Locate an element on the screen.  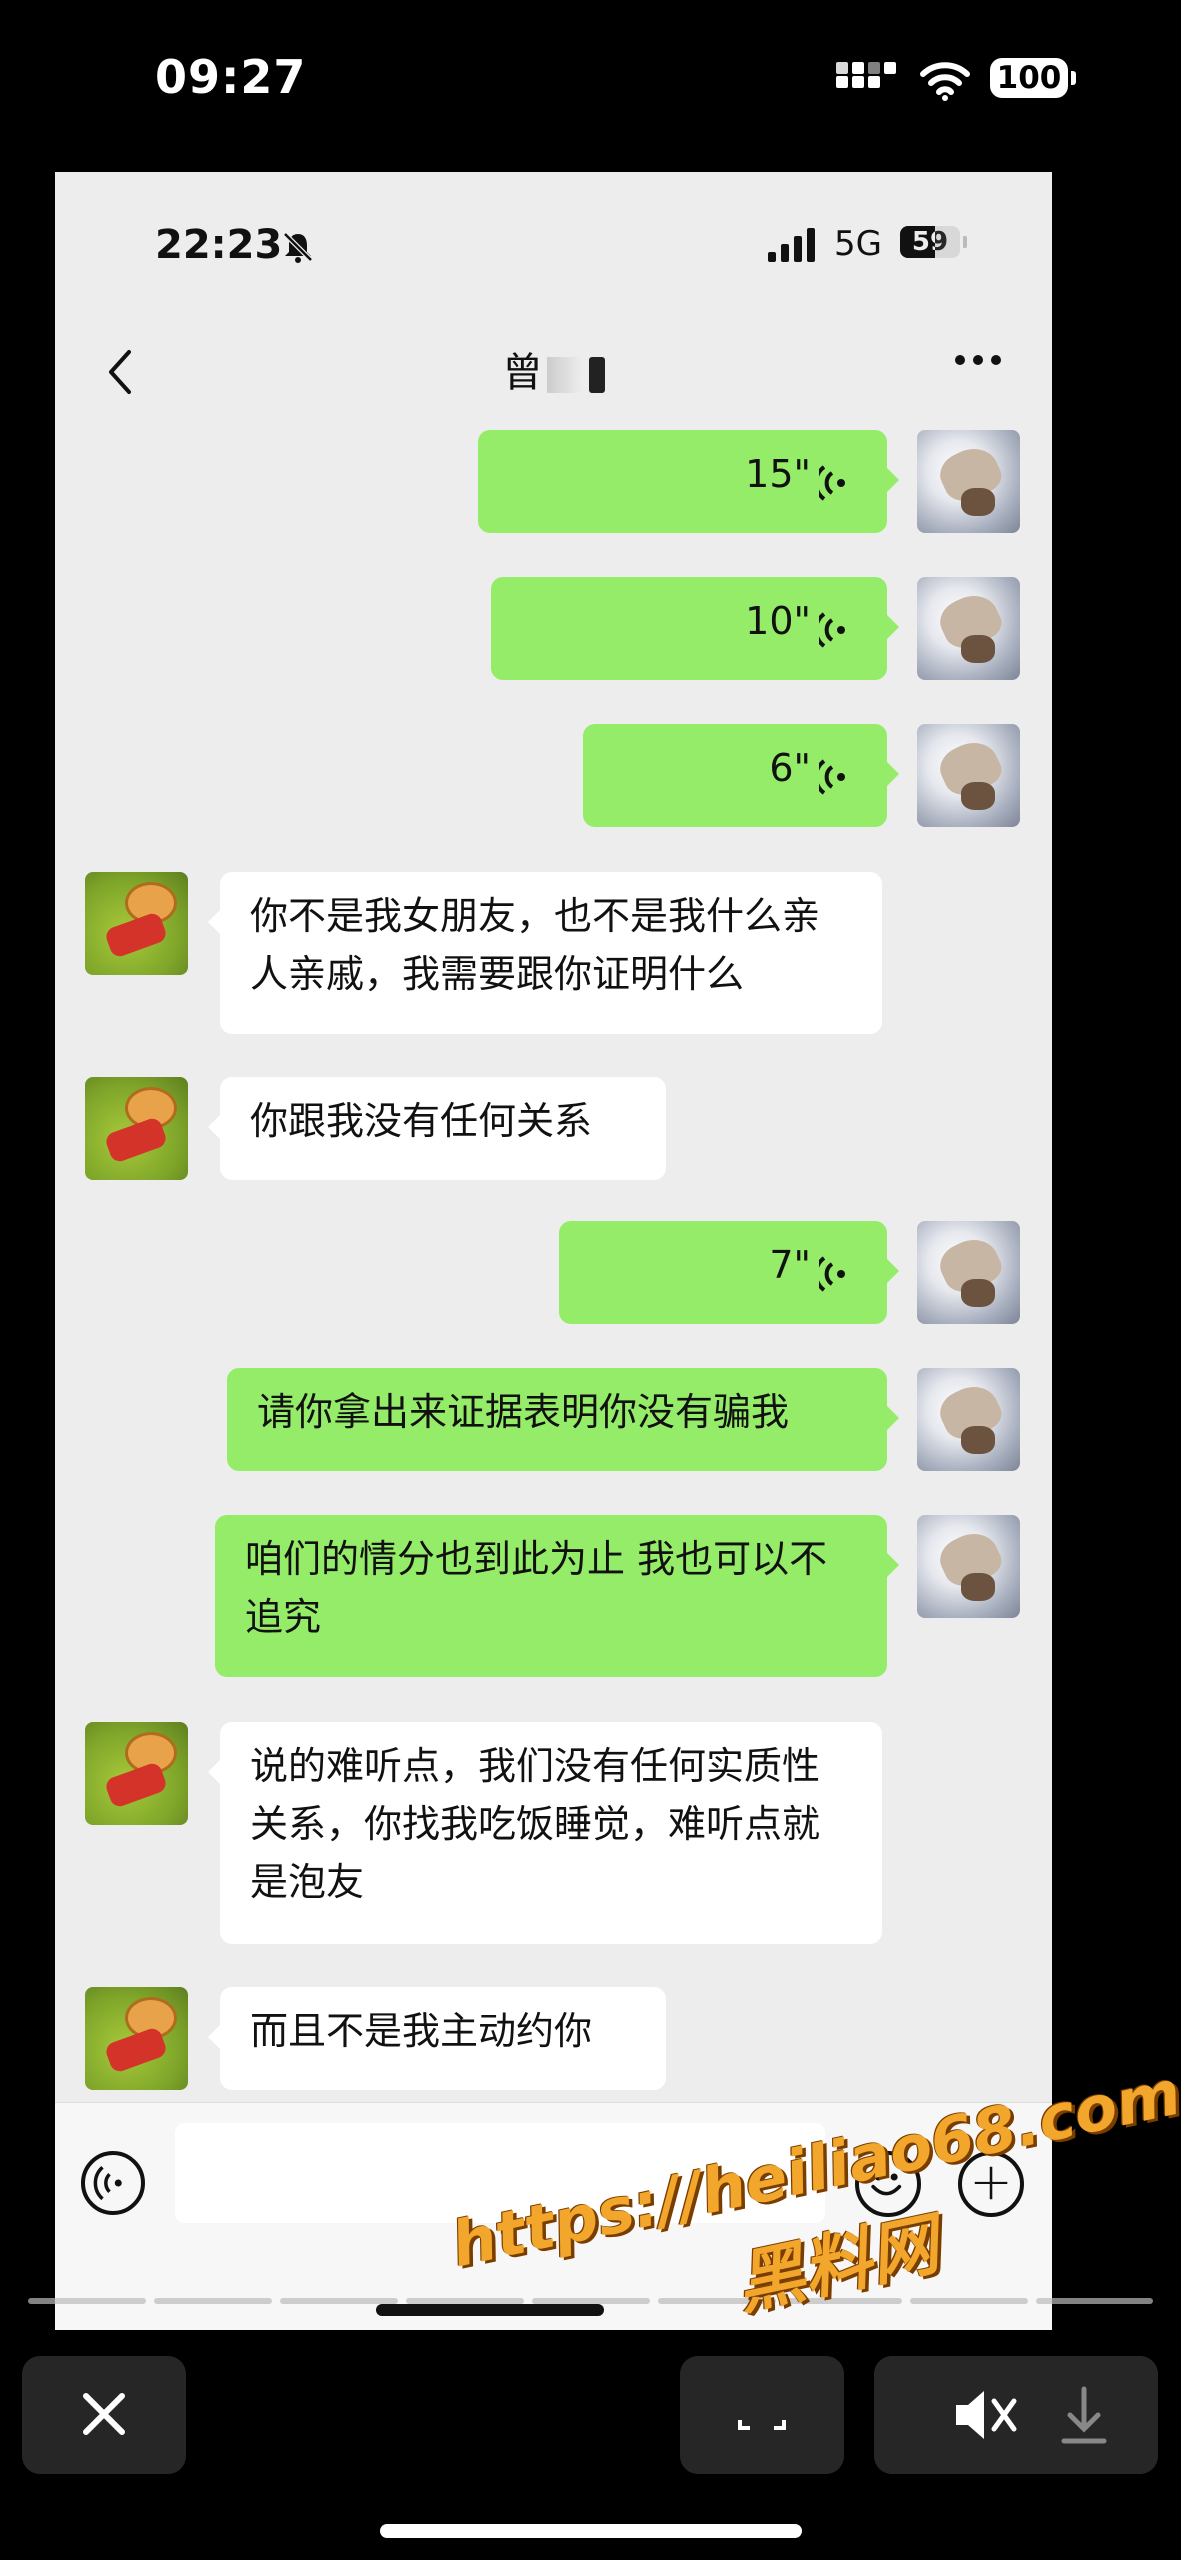
voice-duration: 6" is located at coordinates (790, 768).